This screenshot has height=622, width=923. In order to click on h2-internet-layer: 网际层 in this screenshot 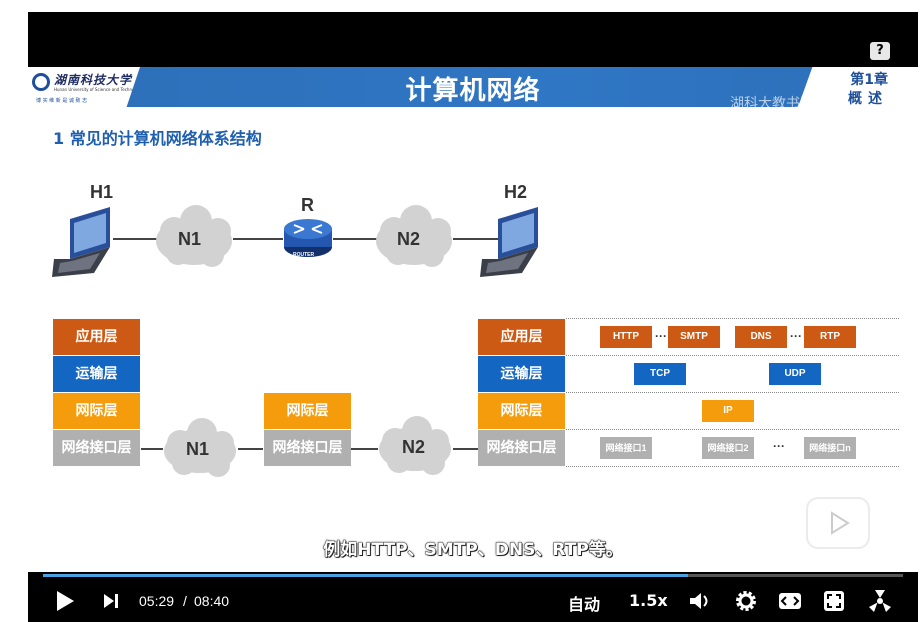, I will do `click(521, 411)`.